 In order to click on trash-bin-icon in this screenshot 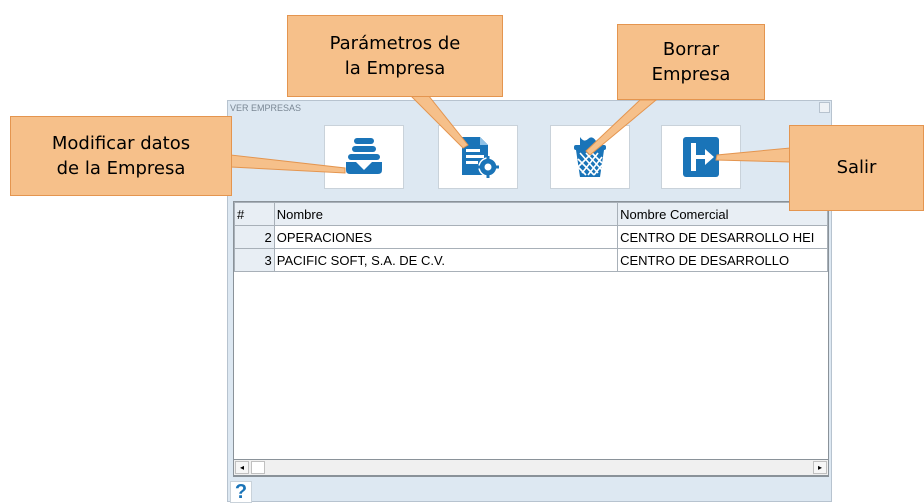, I will do `click(590, 157)`.